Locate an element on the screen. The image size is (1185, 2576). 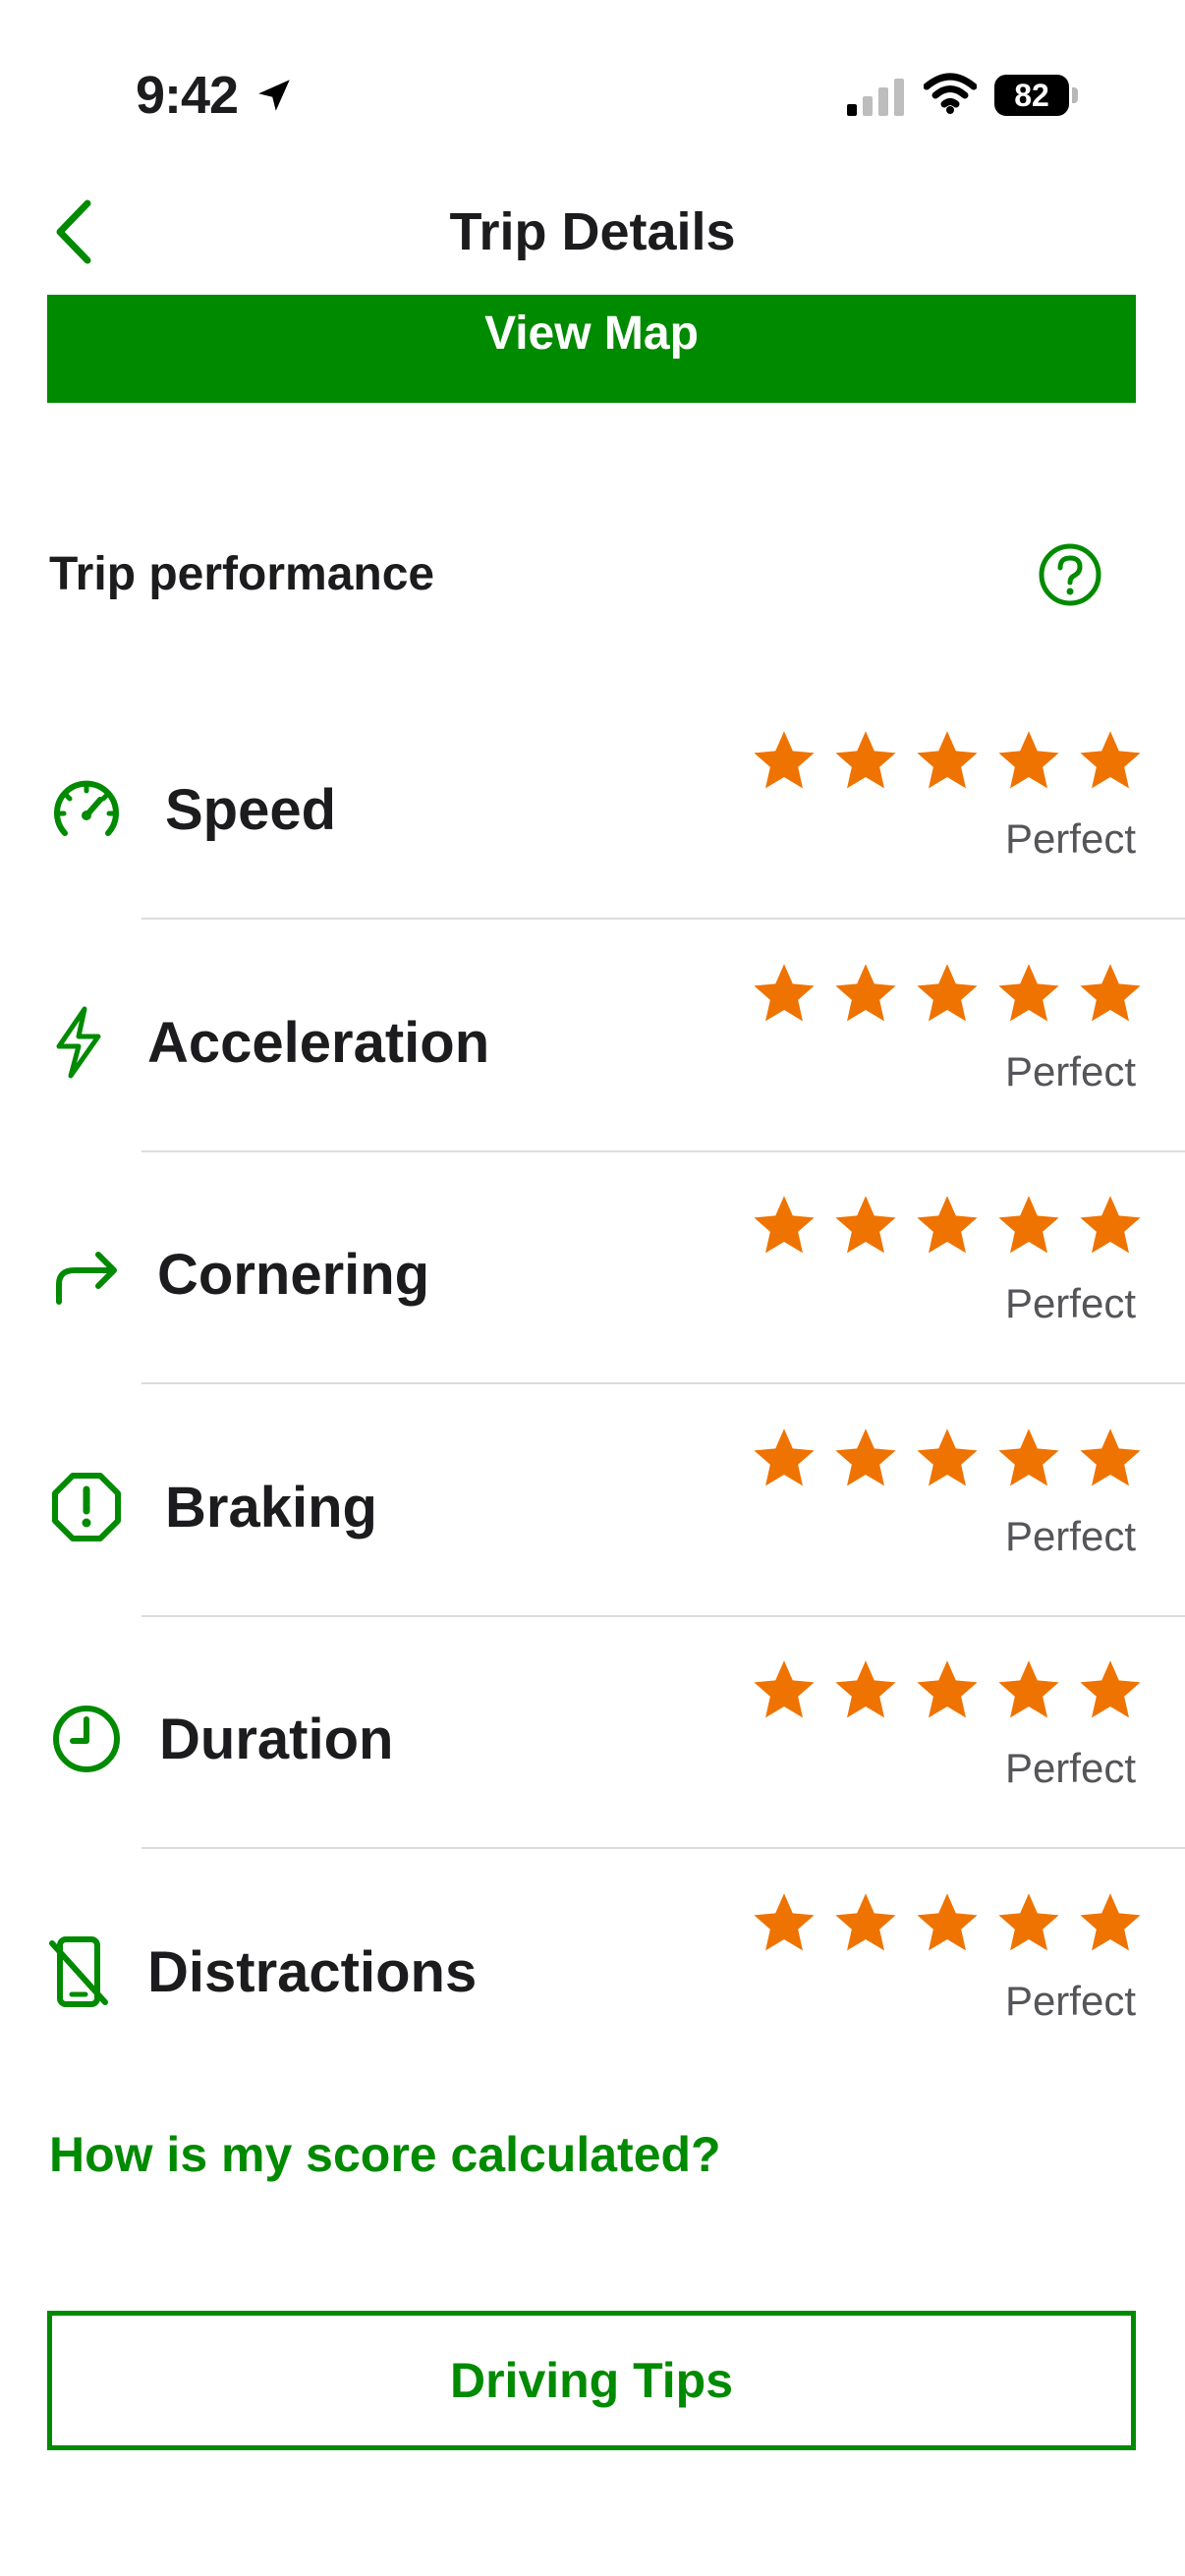
wifi-icon is located at coordinates (951, 93).